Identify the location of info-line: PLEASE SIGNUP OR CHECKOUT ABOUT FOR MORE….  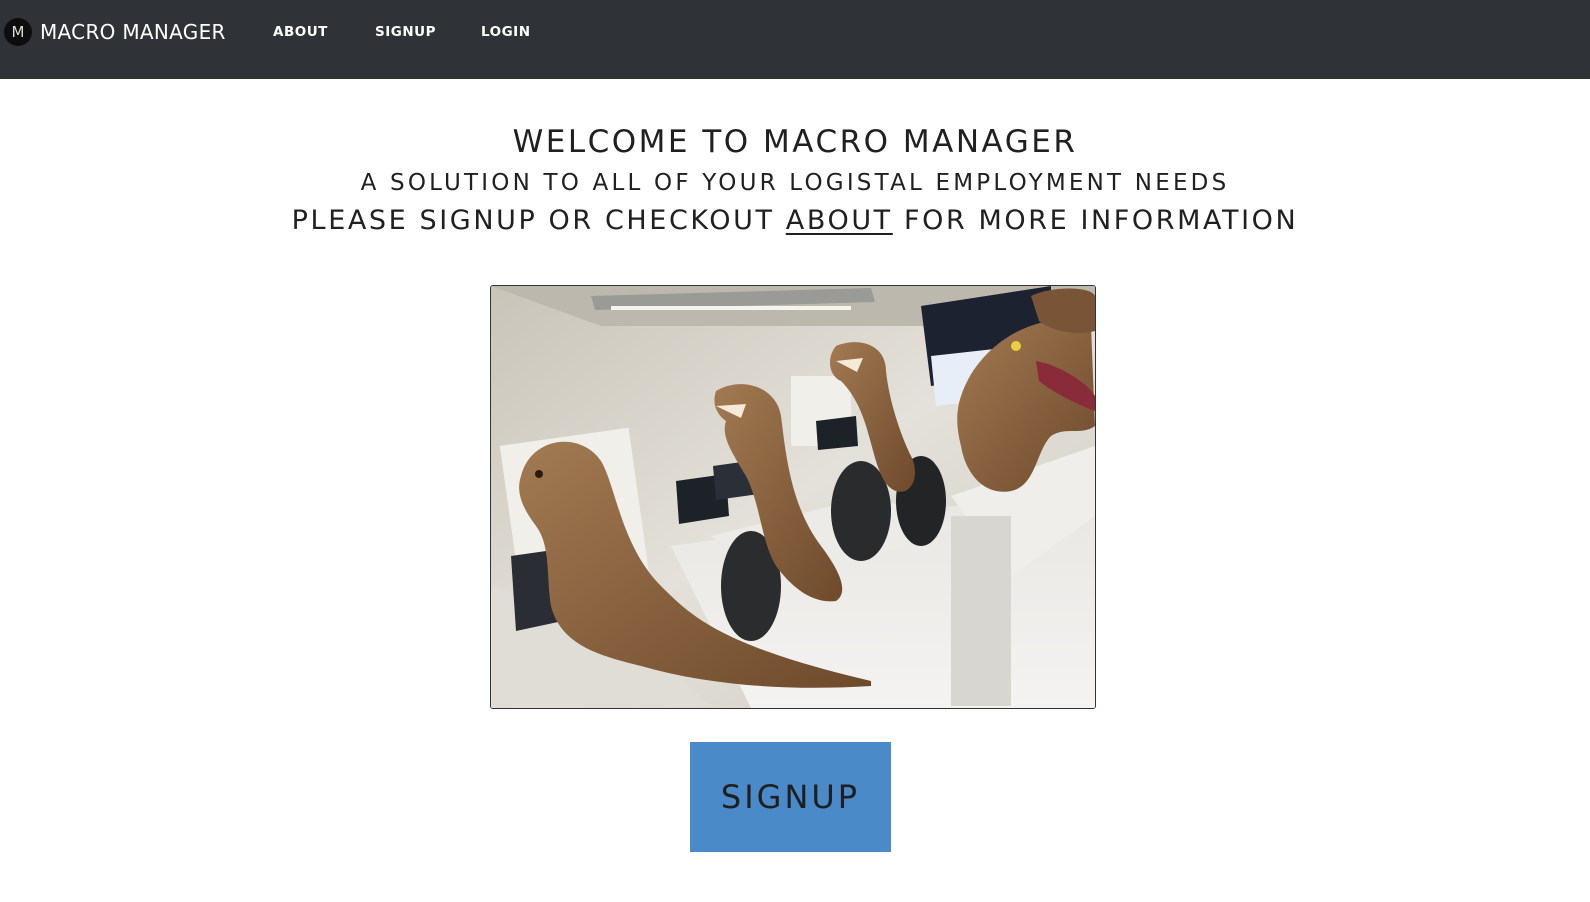
(795, 220).